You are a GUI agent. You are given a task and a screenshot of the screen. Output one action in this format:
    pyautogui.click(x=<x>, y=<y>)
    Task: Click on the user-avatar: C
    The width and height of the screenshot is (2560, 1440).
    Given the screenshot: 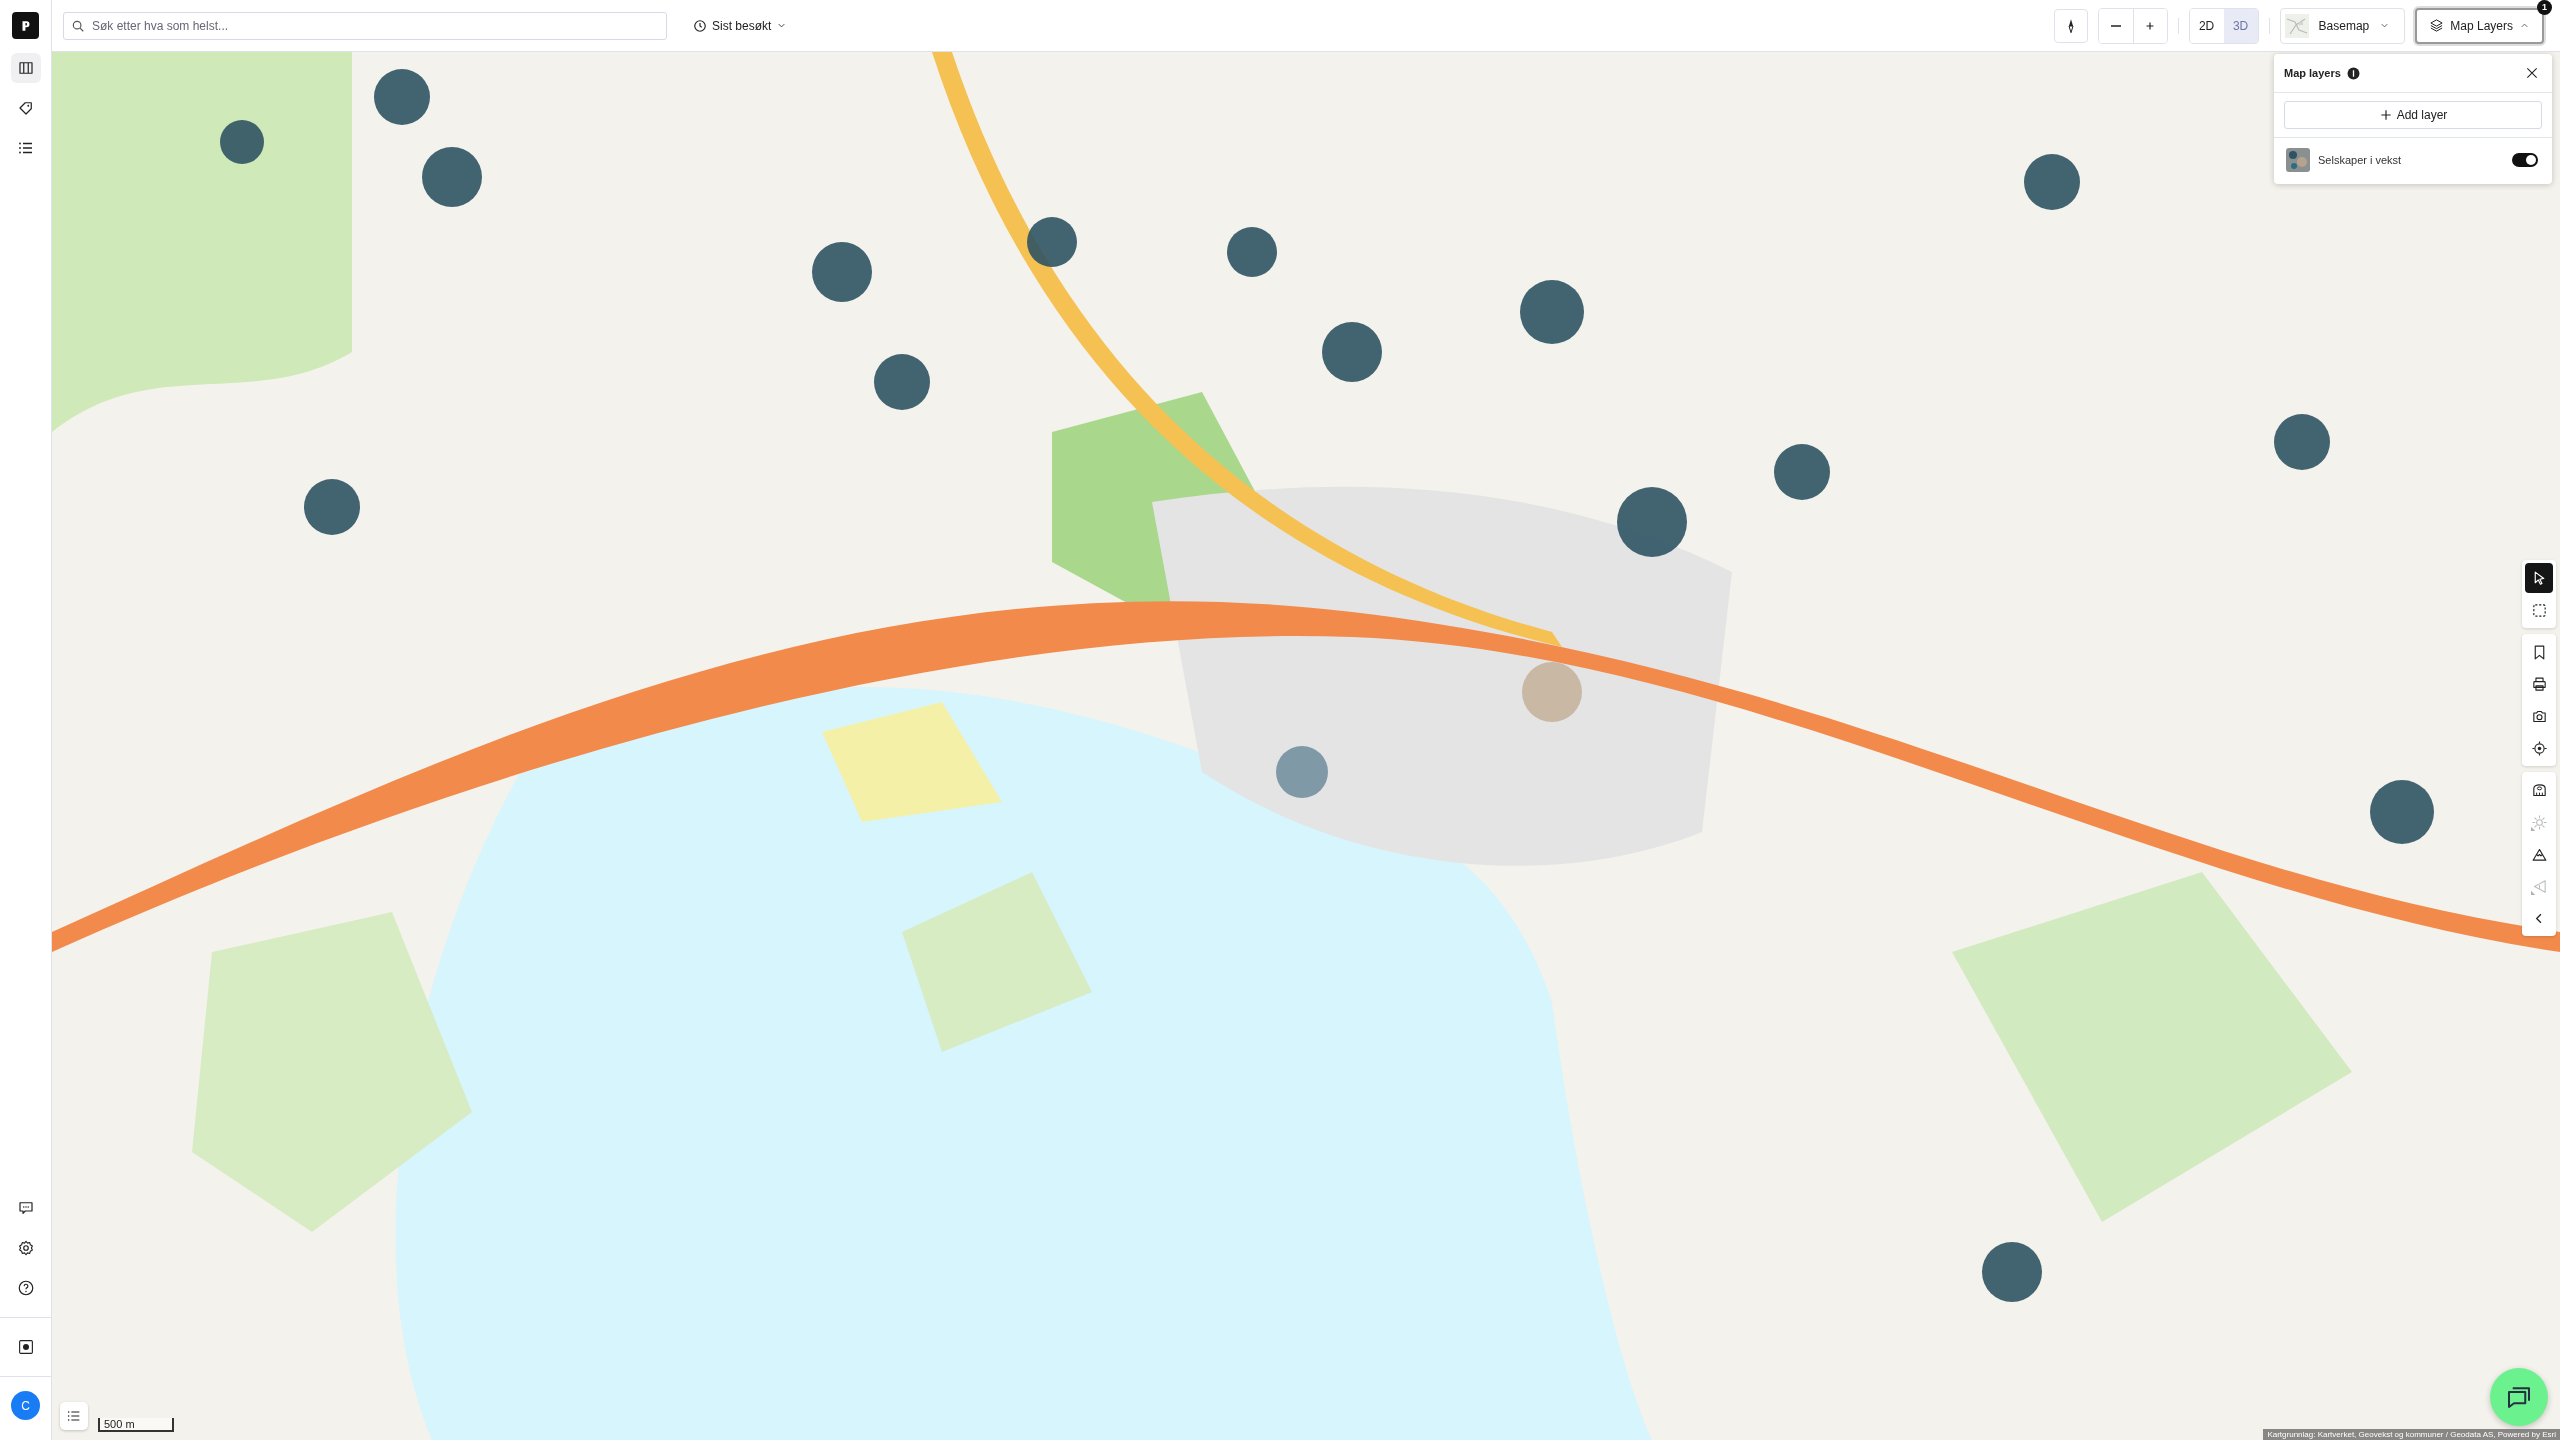 What is the action you would take?
    pyautogui.click(x=25, y=1405)
    